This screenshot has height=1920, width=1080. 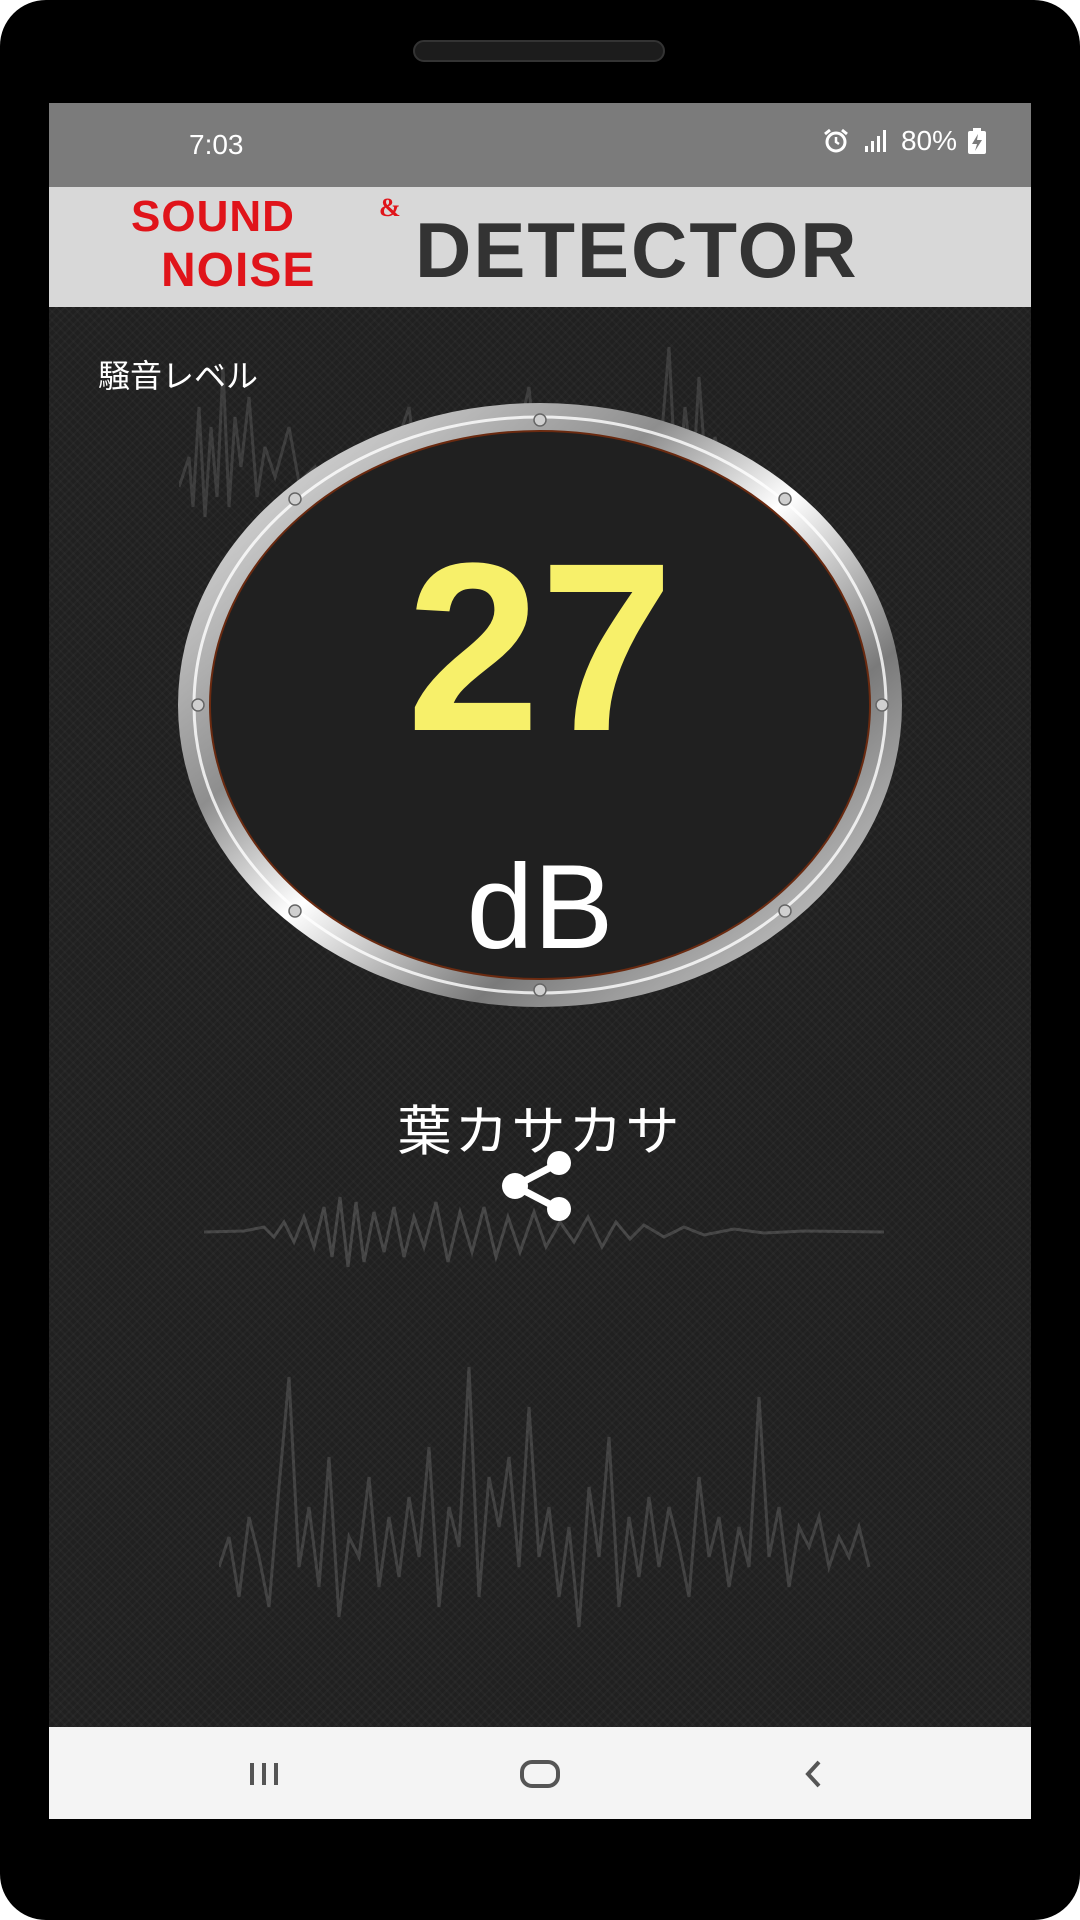 I want to click on recent-apps-icon, so click(x=264, y=1774).